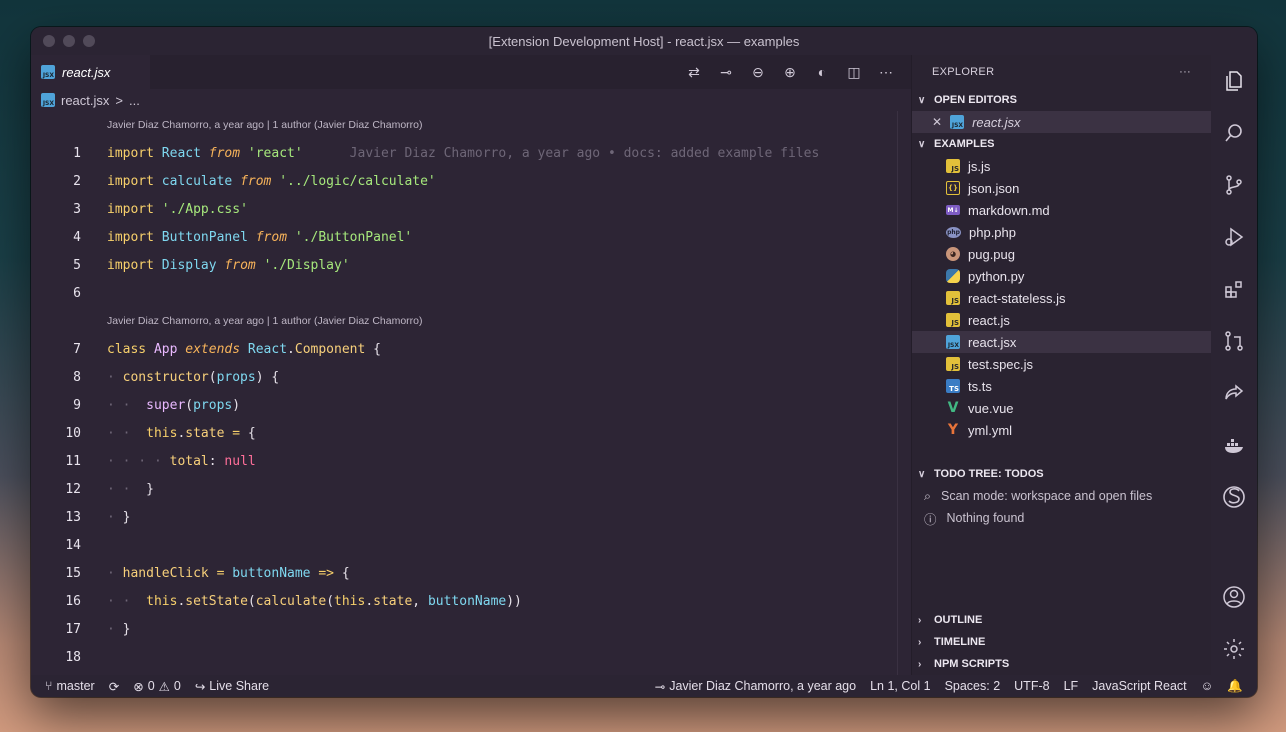  I want to click on file-item: {} json.json, so click(1061, 188).